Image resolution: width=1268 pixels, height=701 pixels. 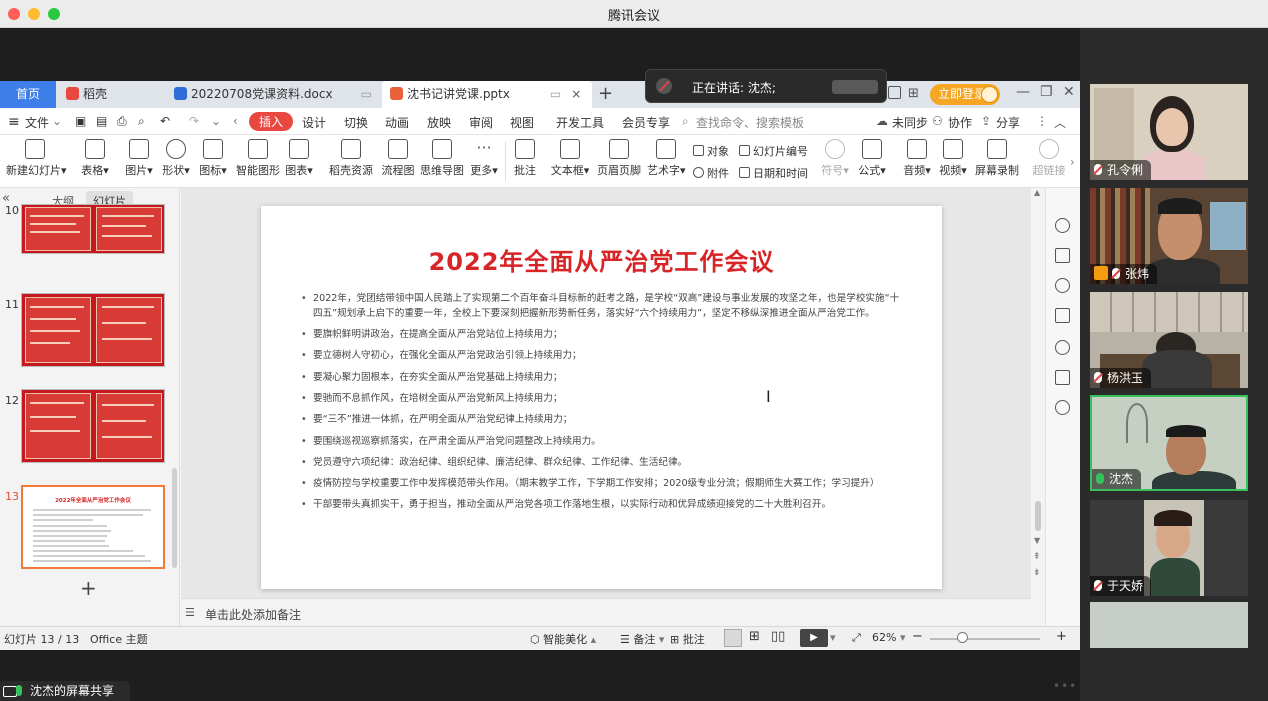 What do you see at coordinates (606, 612) in the screenshot?
I see `notes-area: ☰ 单击此处添加备注` at bounding box center [606, 612].